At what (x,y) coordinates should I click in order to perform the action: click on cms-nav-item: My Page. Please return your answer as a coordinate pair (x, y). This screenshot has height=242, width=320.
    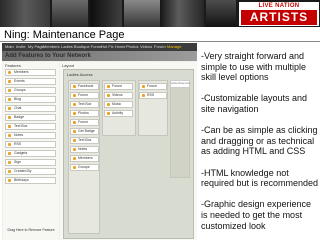
    Looking at the image, I should click on (36, 47).